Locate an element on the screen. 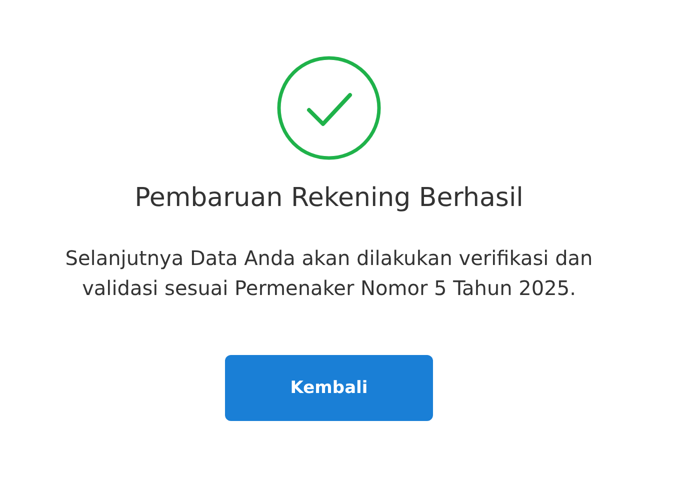 The height and width of the screenshot is (500, 700). back-button: Kembali is located at coordinates (329, 388).